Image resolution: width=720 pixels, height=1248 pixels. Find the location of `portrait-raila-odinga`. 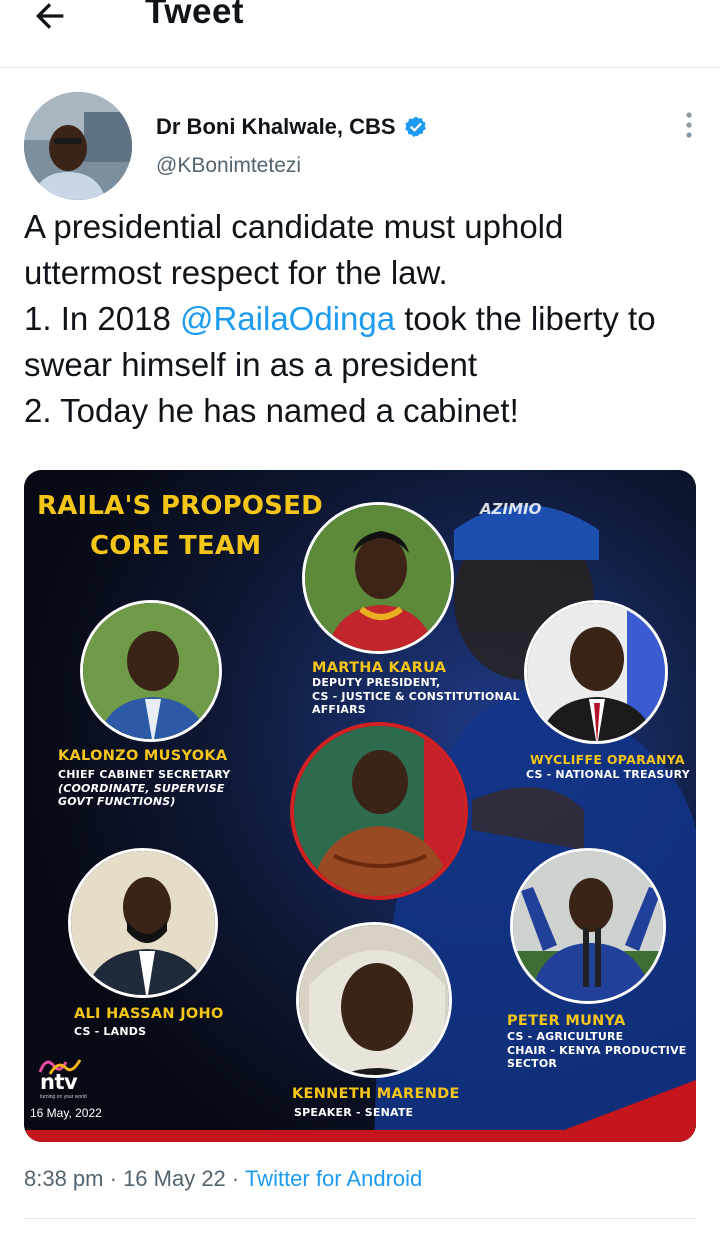

portrait-raila-odinga is located at coordinates (379, 811).